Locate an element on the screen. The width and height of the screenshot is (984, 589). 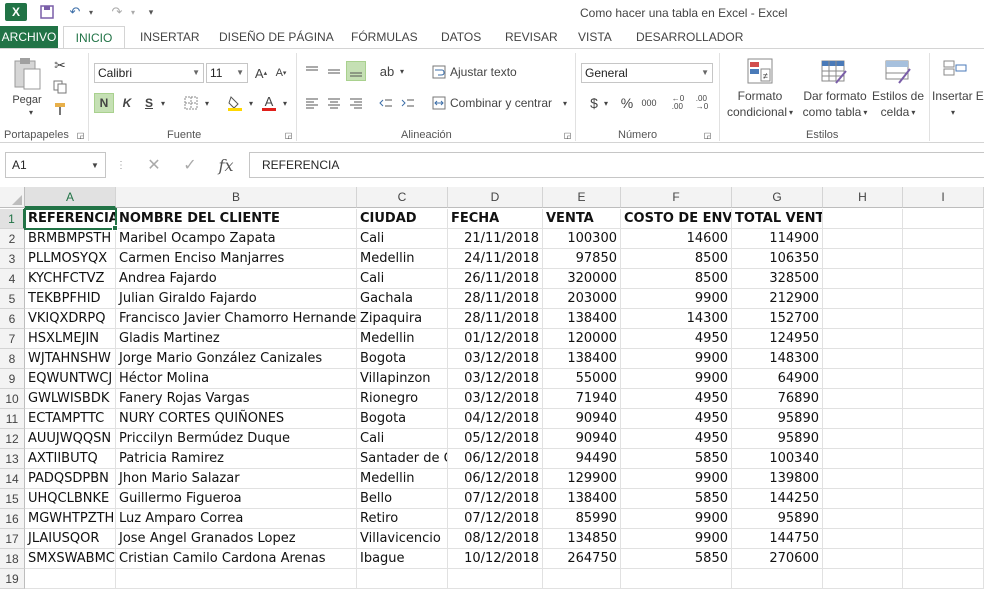
merge-dropdown-icon: ▾ is located at coordinates (565, 103).